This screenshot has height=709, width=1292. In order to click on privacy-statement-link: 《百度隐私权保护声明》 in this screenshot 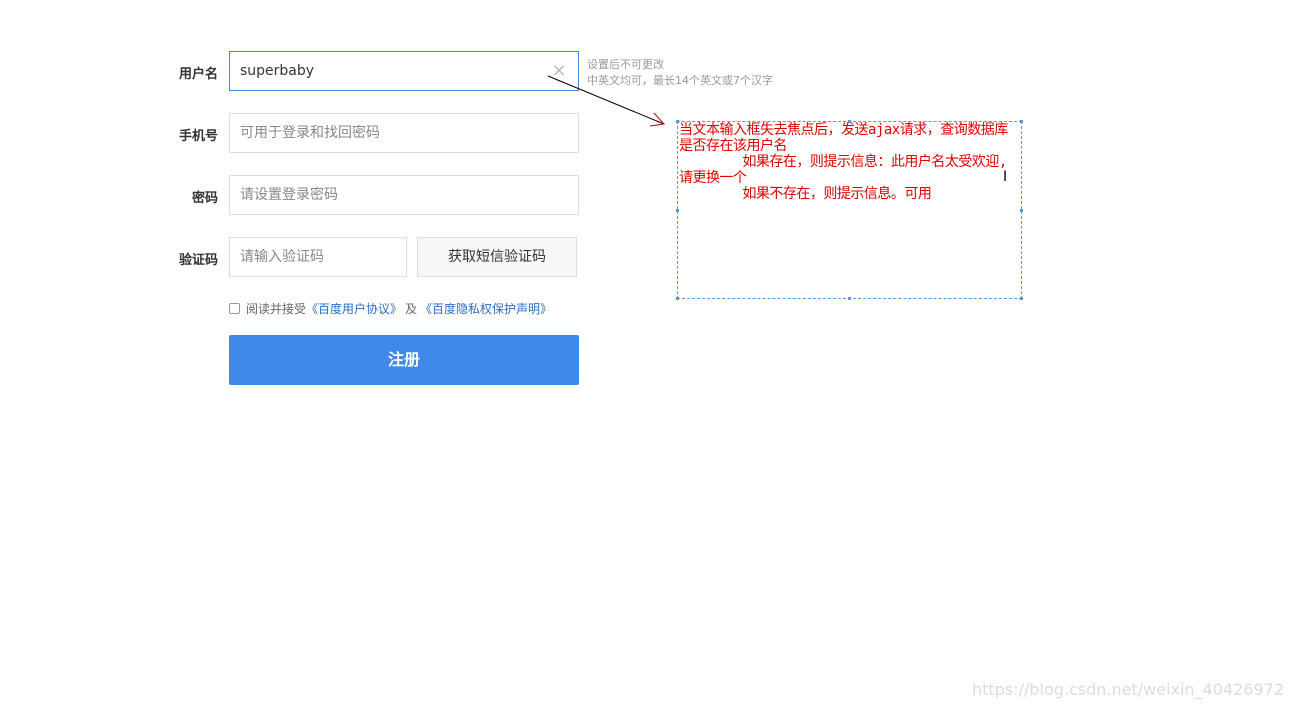, I will do `click(486, 308)`.